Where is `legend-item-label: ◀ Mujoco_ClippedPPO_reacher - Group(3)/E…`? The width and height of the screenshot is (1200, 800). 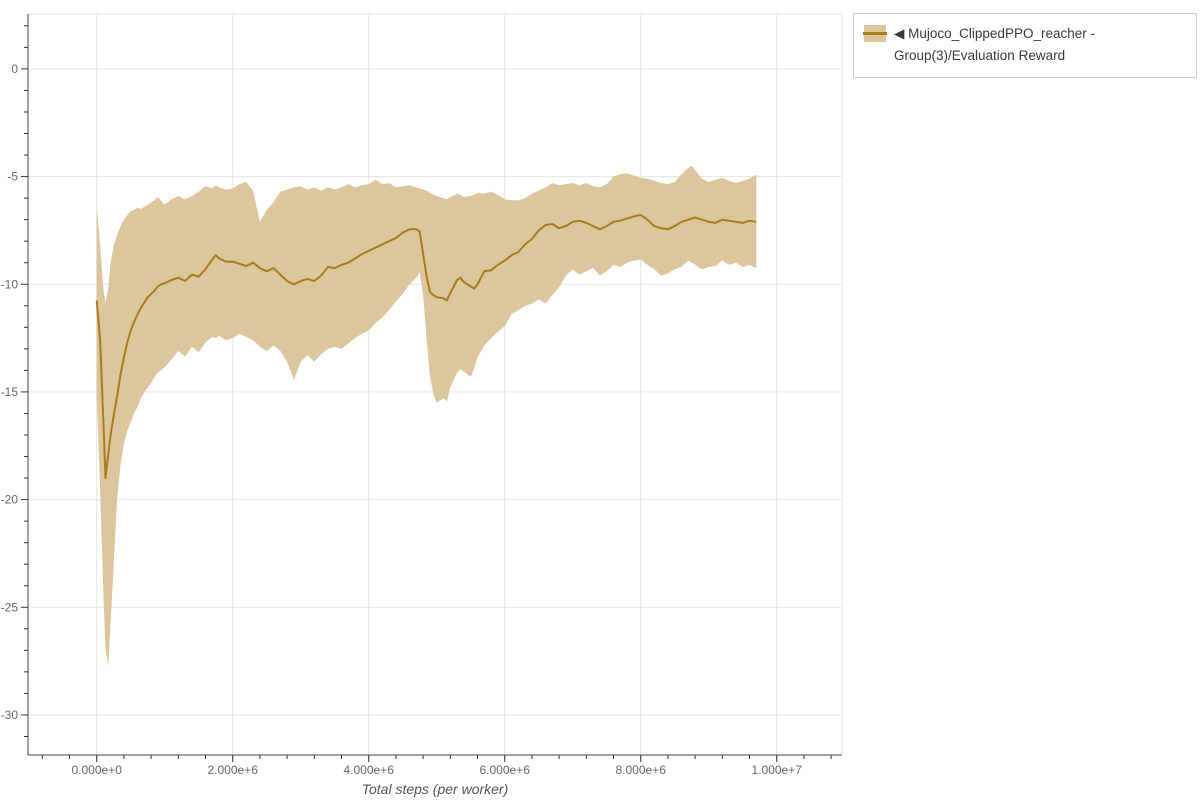 legend-item-label: ◀ Mujoco_ClippedPPO_reacher - Group(3)/E… is located at coordinates (994, 44).